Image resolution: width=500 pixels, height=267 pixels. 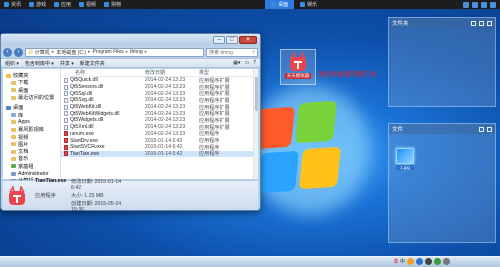 What do you see at coordinates (473, 23) in the screenshot?
I see `panel-settings-icon` at bounding box center [473, 23].